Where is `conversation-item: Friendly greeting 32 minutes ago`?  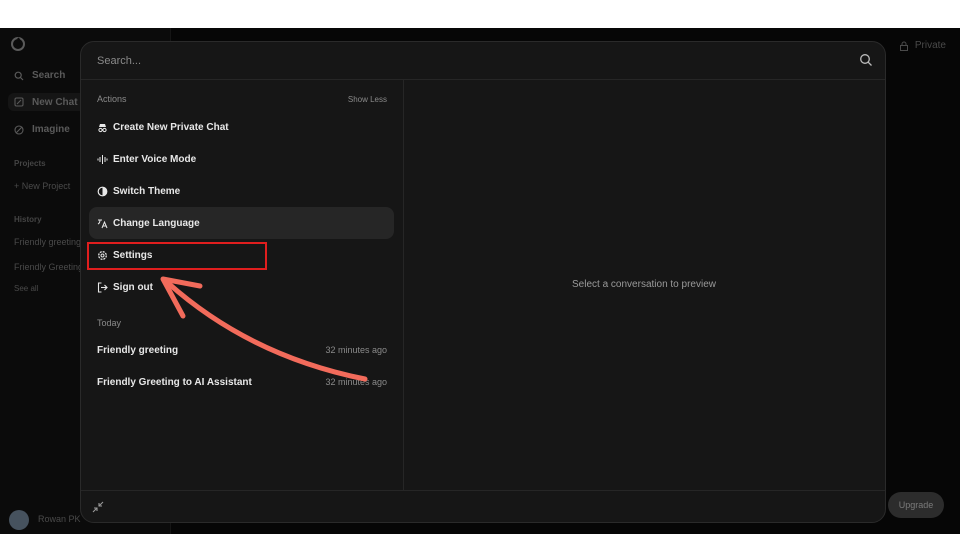
conversation-item: Friendly greeting 32 minutes ago is located at coordinates (242, 350).